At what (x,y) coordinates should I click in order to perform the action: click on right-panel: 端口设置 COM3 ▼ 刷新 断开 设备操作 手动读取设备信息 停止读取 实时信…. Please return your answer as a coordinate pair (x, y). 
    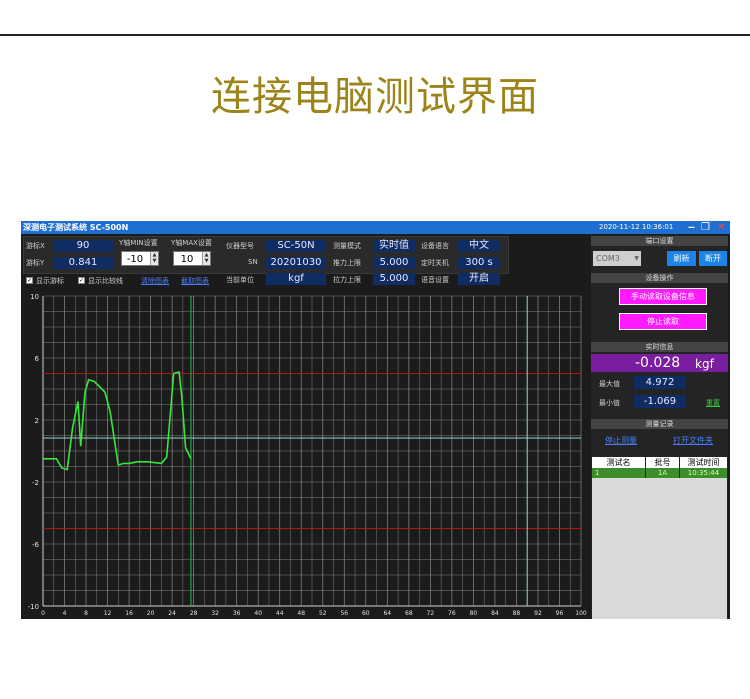
    Looking at the image, I should click on (659, 427).